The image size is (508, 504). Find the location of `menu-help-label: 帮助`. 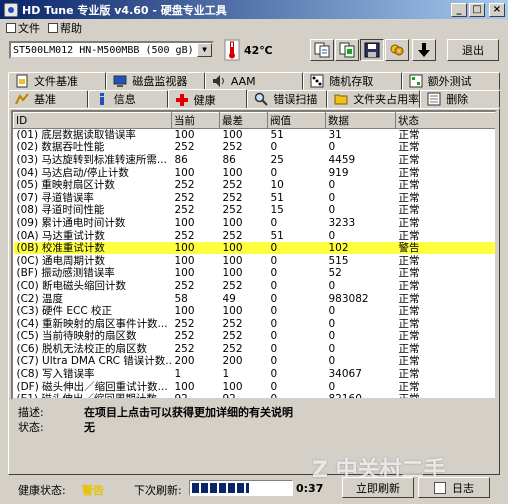

menu-help-label: 帮助 is located at coordinates (71, 28).